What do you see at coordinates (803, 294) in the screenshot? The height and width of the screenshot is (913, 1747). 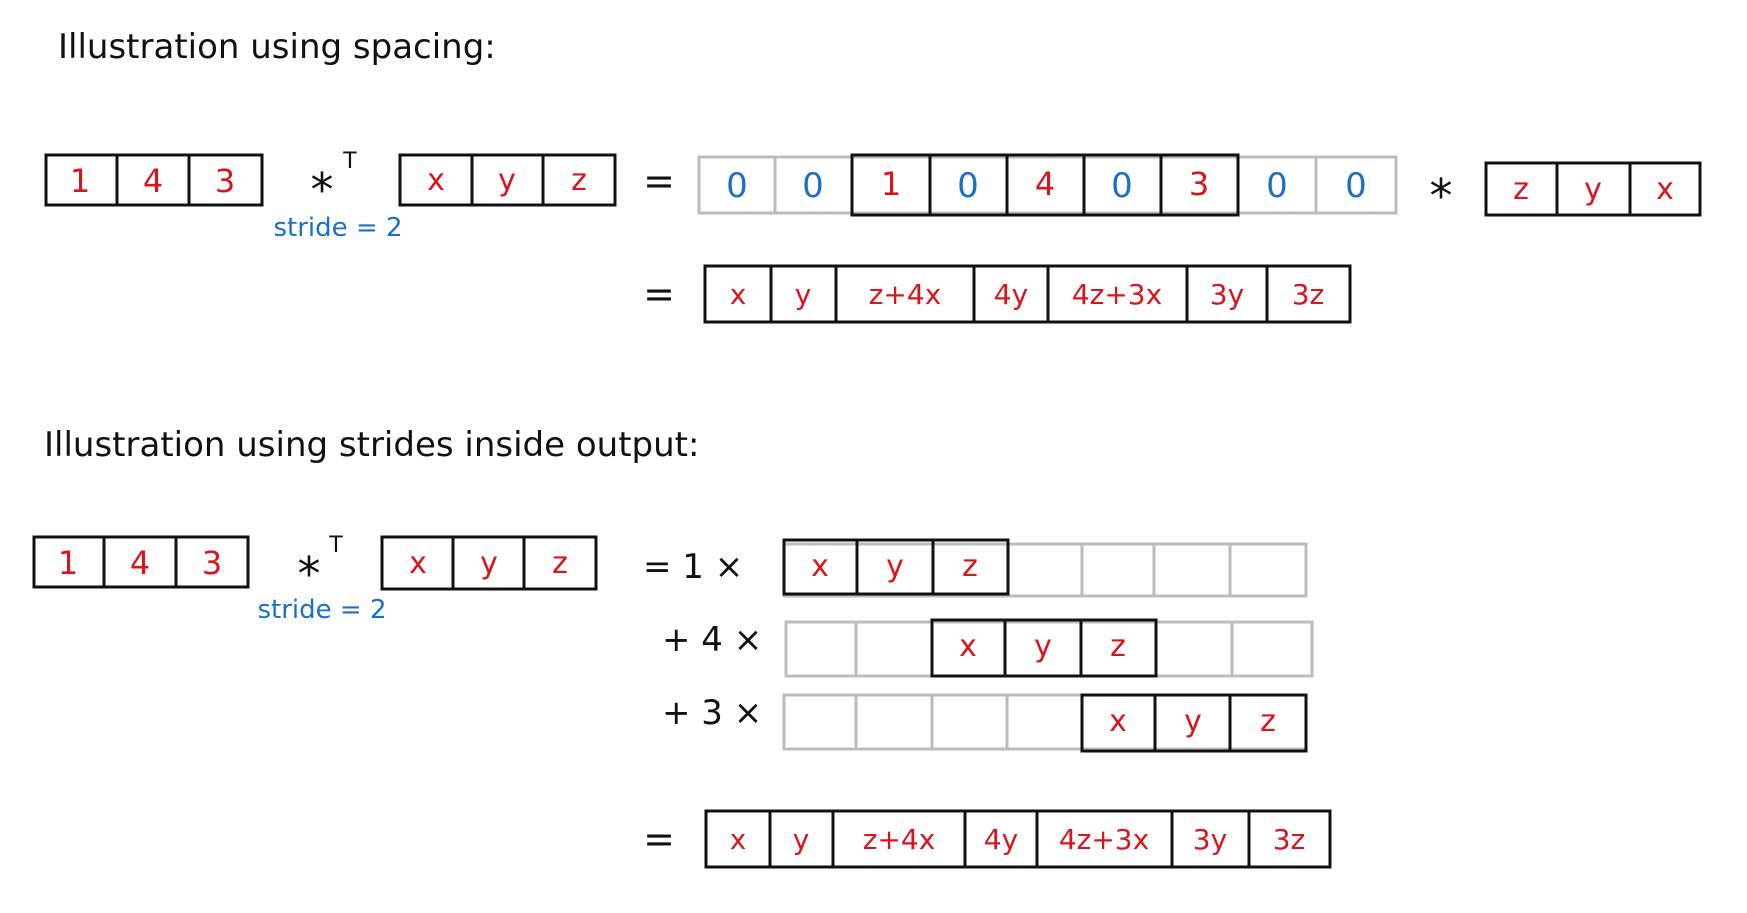 I see `s1-result-cell: y` at bounding box center [803, 294].